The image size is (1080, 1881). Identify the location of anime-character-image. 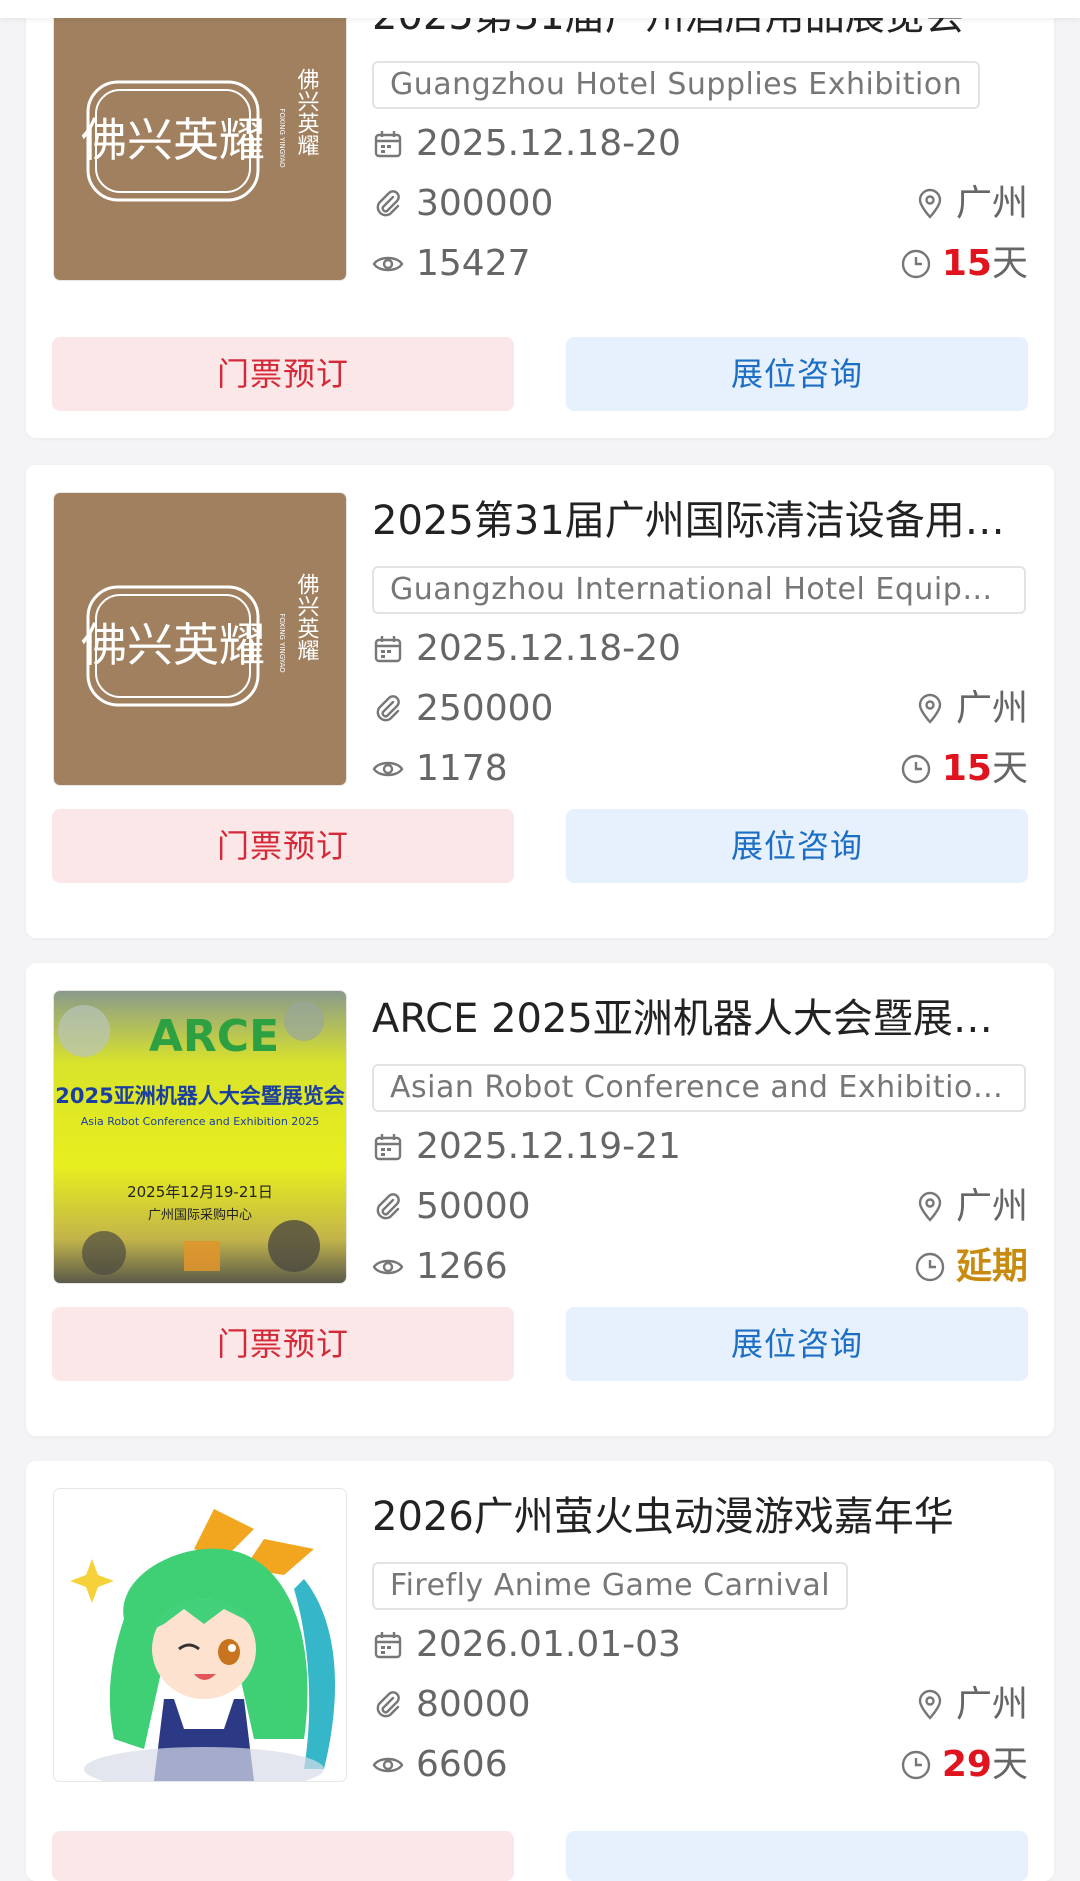
(200, 1635).